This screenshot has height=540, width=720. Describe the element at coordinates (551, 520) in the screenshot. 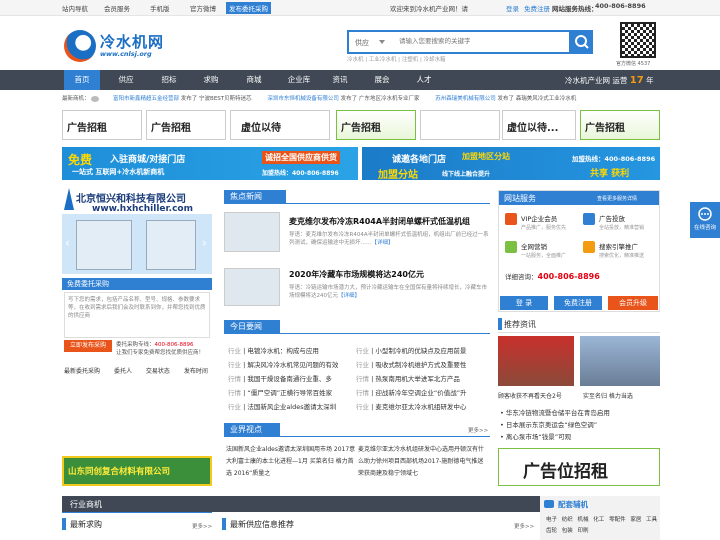

I see `parts-link: 电子` at that location.